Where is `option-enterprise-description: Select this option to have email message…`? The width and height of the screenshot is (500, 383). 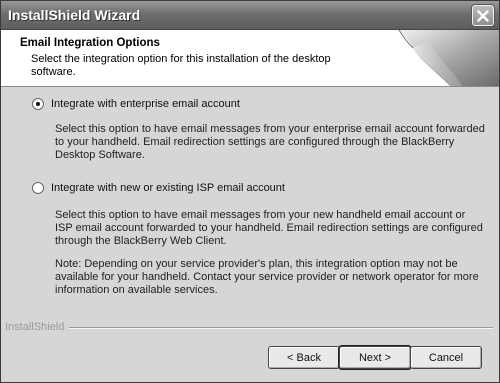
option-enterprise-description: Select this option to have email message… is located at coordinates (270, 142).